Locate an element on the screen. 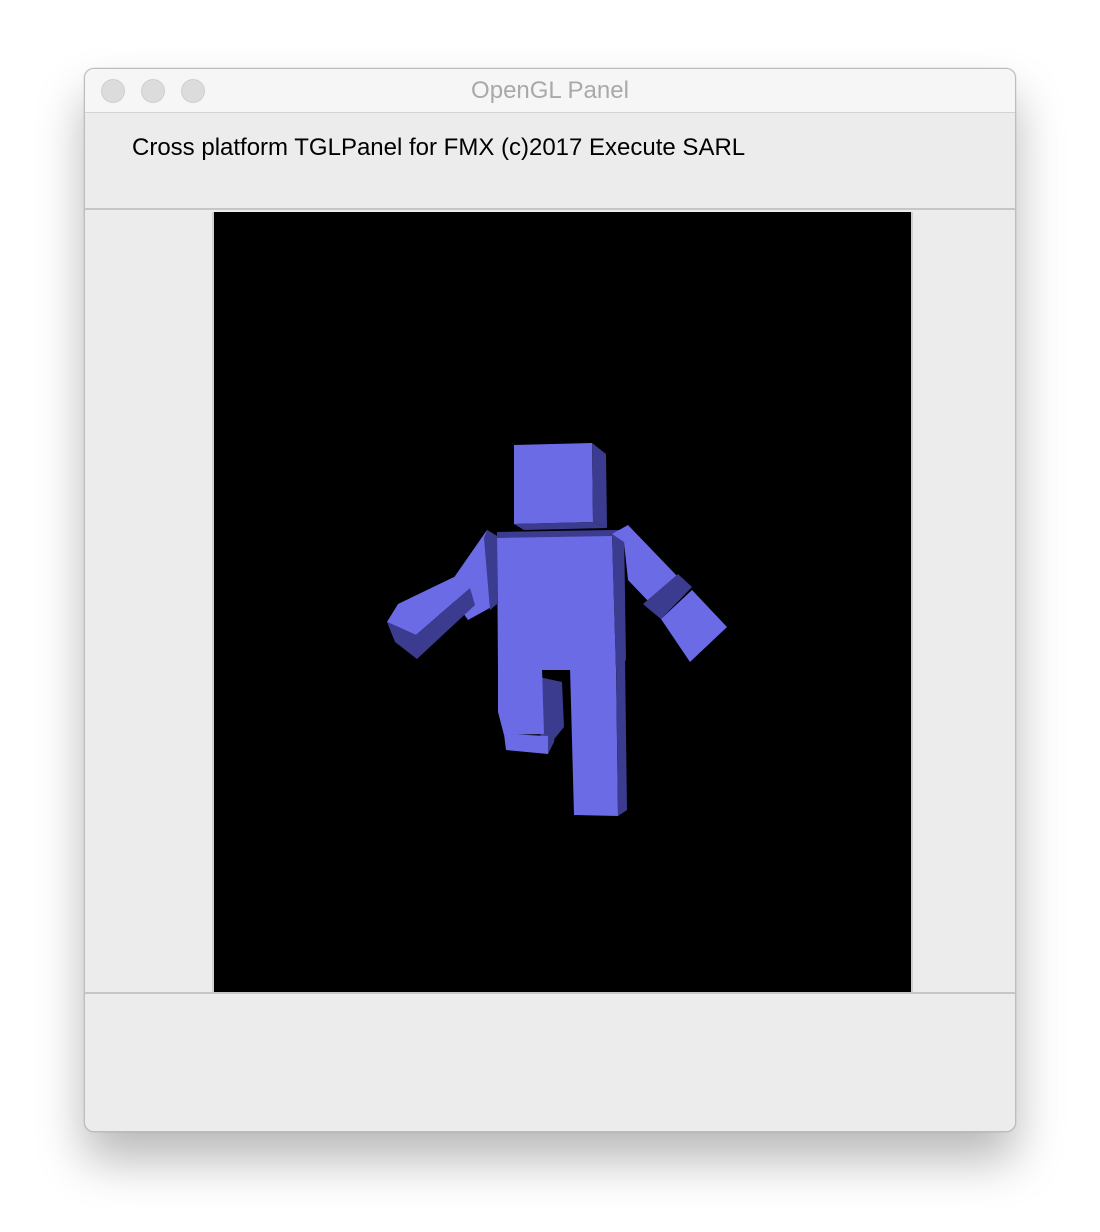  left-foot is located at coordinates (526, 744).